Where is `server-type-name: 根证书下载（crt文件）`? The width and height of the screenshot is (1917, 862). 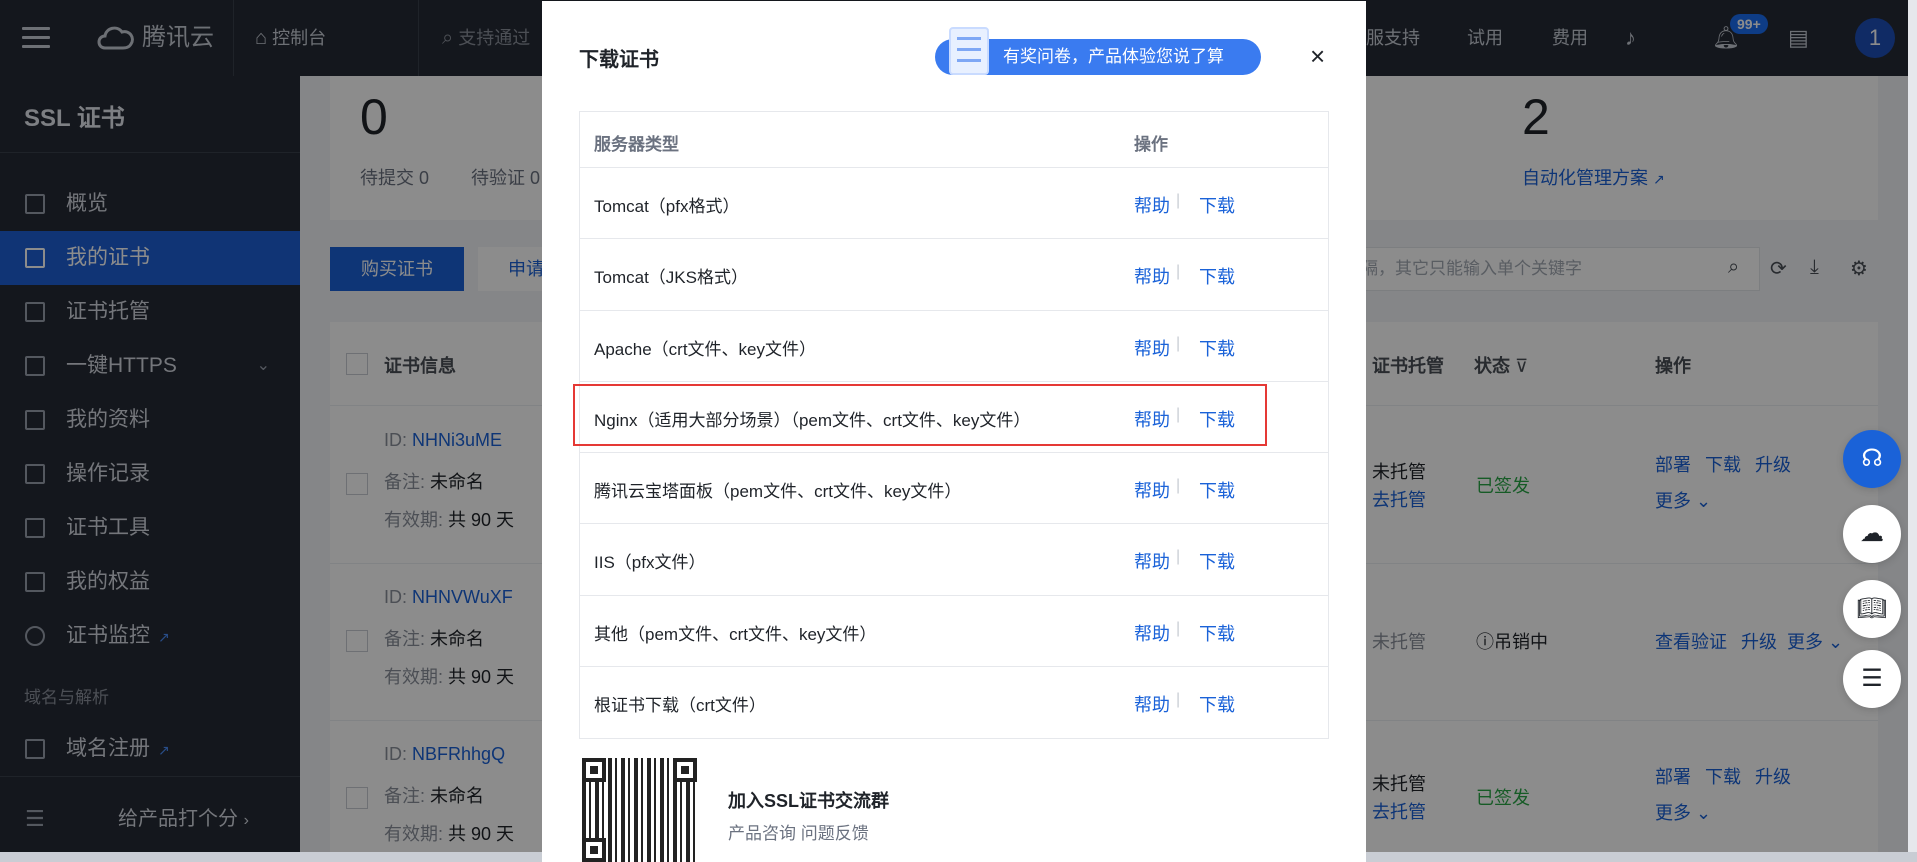
server-type-name: 根证书下载（crt文件） is located at coordinates (680, 706).